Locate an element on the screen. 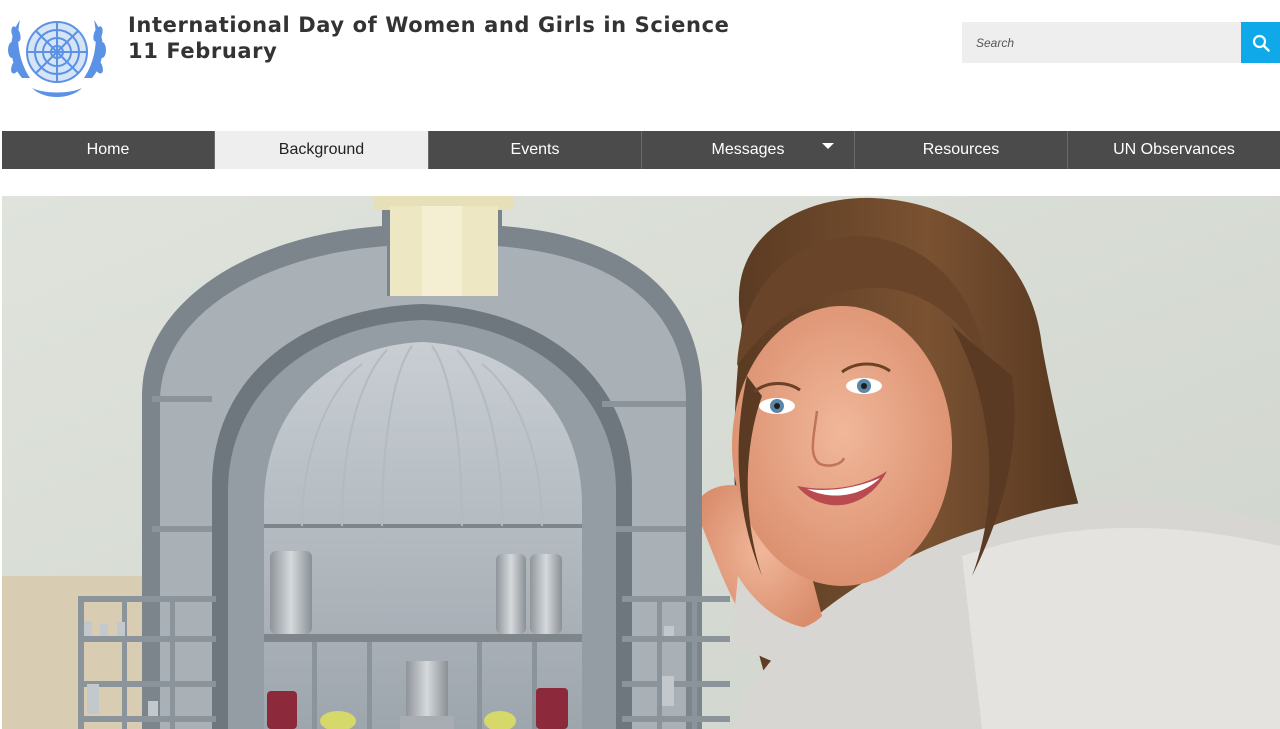 Image resolution: width=1280 pixels, height=729 pixels. nav-item-resources: Resources is located at coordinates (961, 150).